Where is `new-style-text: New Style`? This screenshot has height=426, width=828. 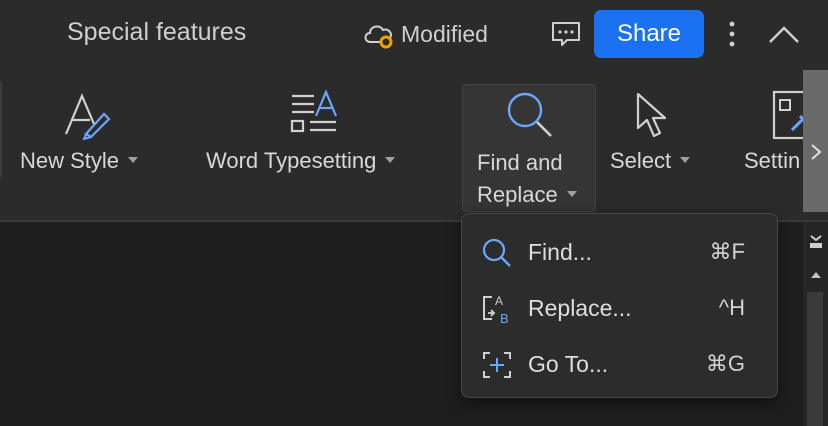 new-style-text: New Style is located at coordinates (70, 160).